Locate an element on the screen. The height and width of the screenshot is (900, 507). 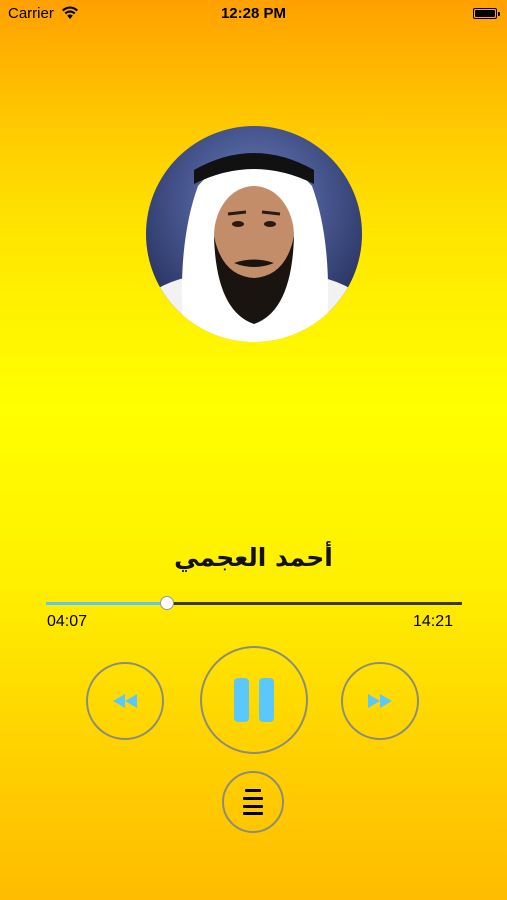
play-pause-button is located at coordinates (254, 700).